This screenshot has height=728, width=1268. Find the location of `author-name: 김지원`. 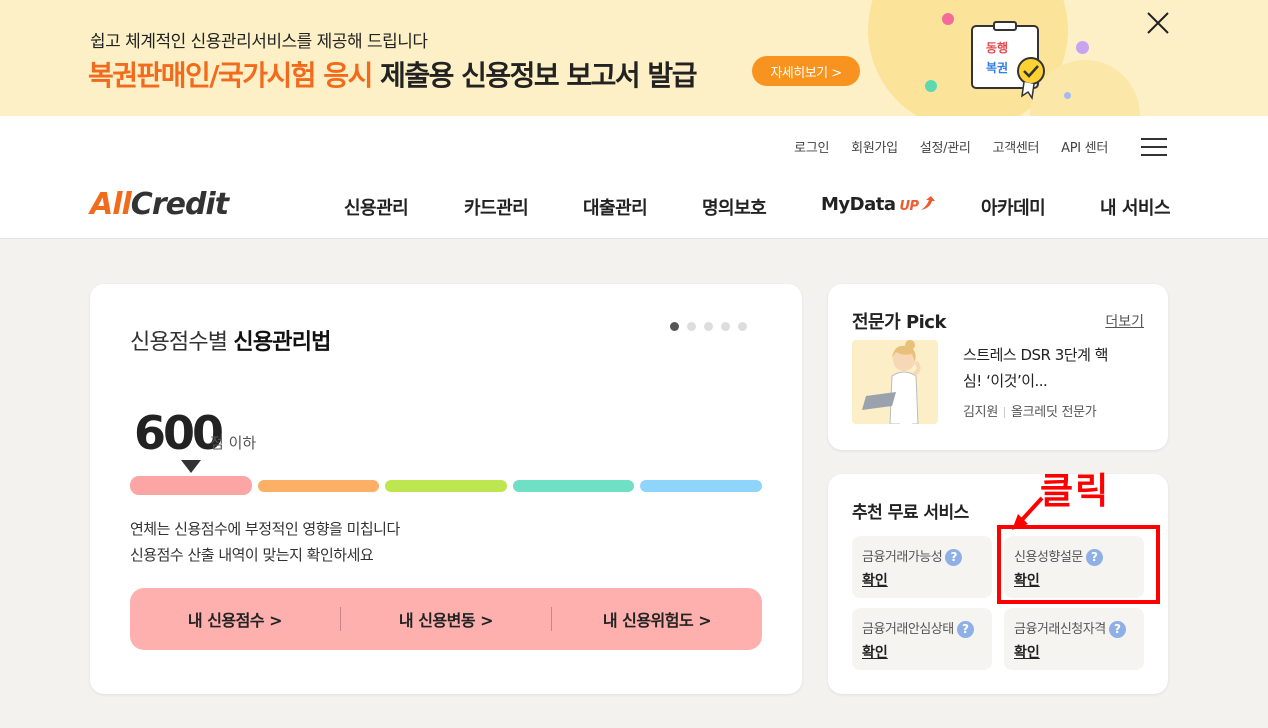

author-name: 김지원 is located at coordinates (980, 412).